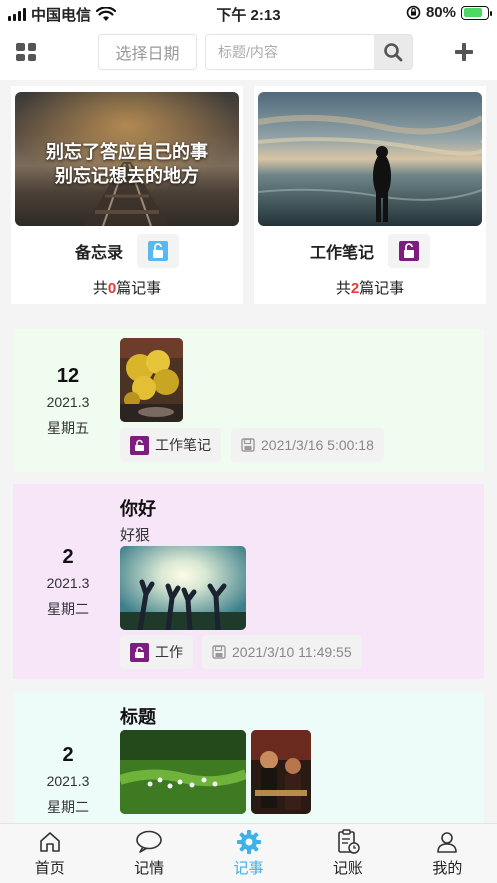  I want to click on entry-date: 12 2021.3 星期五, so click(68, 401).